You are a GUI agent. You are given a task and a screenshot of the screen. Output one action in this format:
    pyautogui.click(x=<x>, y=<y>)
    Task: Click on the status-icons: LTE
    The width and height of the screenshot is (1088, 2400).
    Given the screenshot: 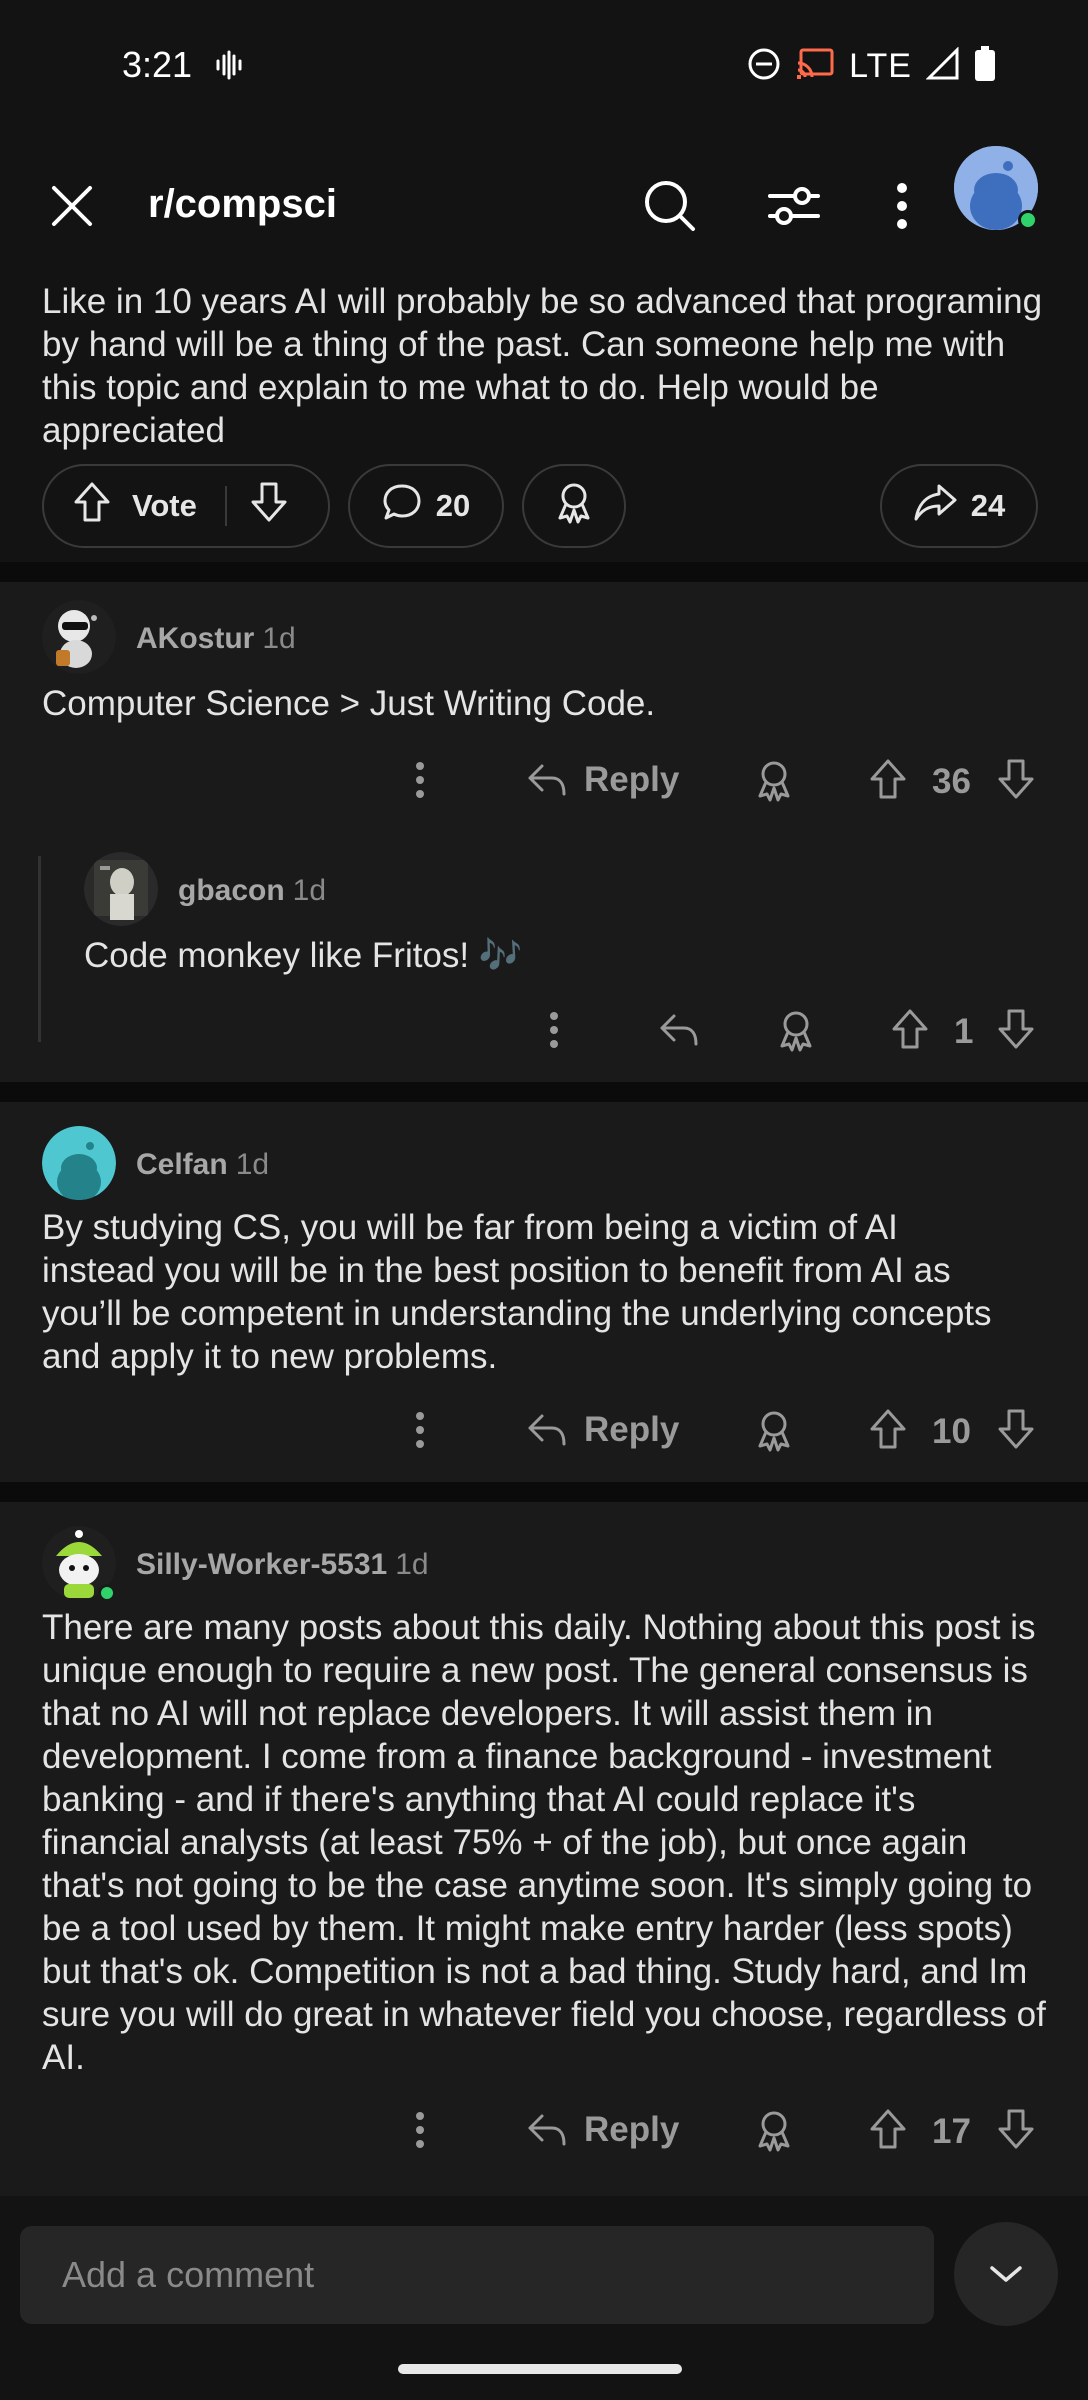 What is the action you would take?
    pyautogui.click(x=871, y=66)
    